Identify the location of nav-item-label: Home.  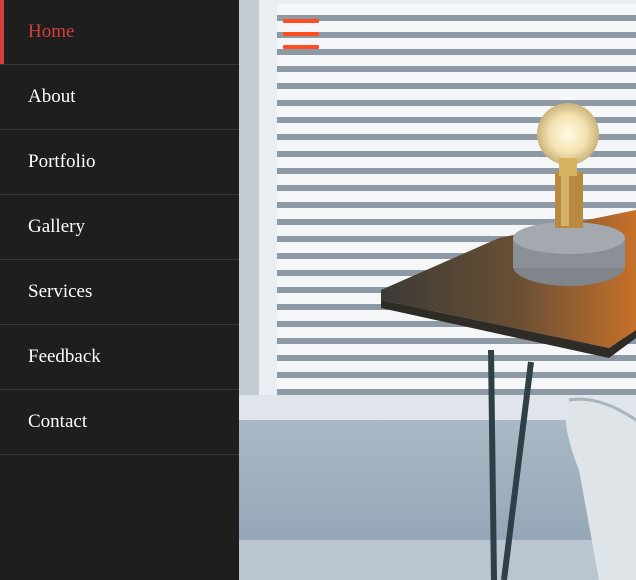
(51, 31).